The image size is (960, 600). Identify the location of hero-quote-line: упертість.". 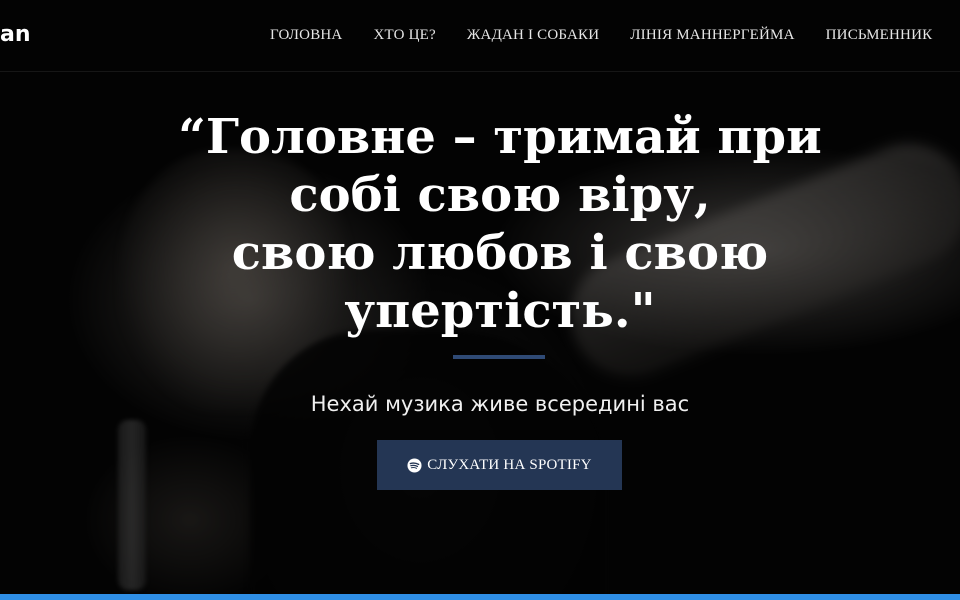
(500, 311).